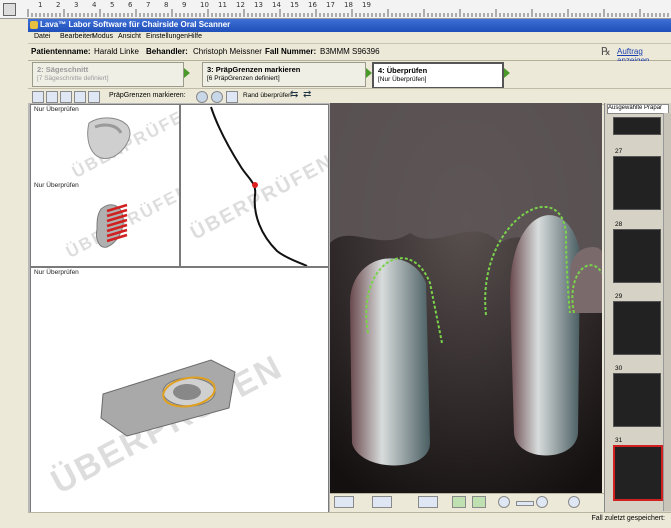 This screenshot has height=528, width=671. I want to click on ruler-number: 18, so click(348, 5).